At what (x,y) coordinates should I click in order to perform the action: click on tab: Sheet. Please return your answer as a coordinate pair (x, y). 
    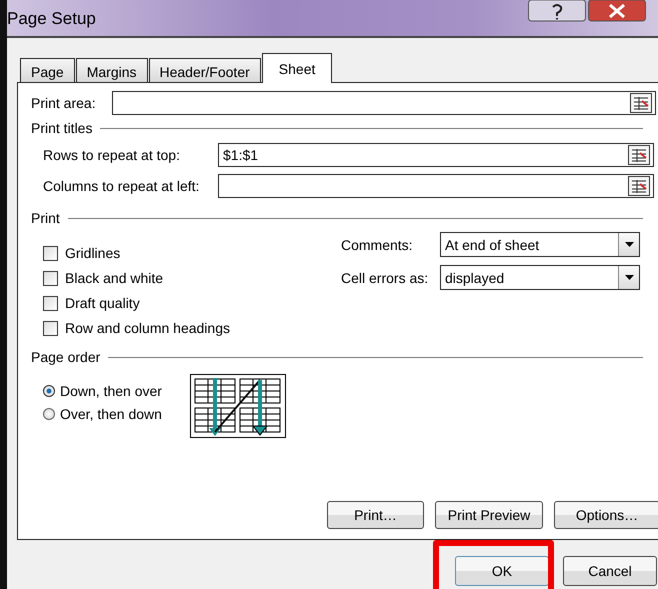
    Looking at the image, I should click on (297, 68).